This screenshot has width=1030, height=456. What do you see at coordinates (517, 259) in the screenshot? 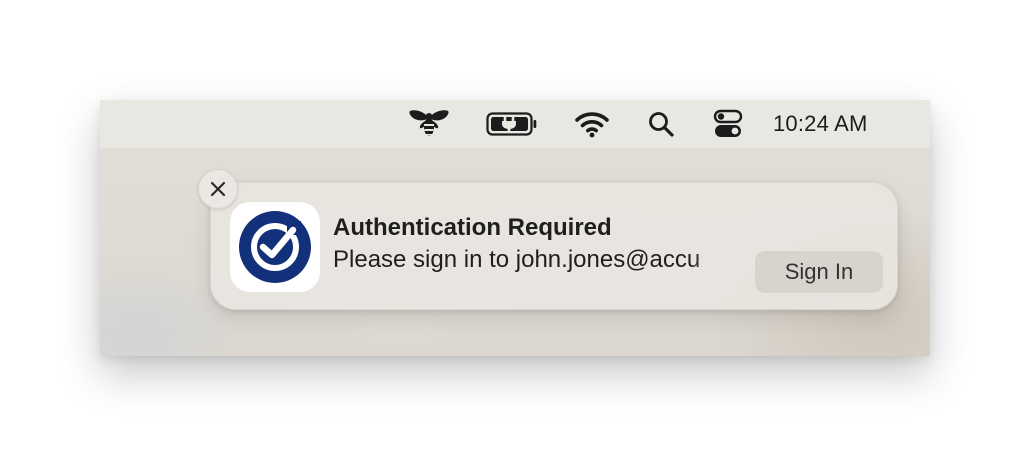
I see `notification-body: Please sign in to john.jones@accu` at bounding box center [517, 259].